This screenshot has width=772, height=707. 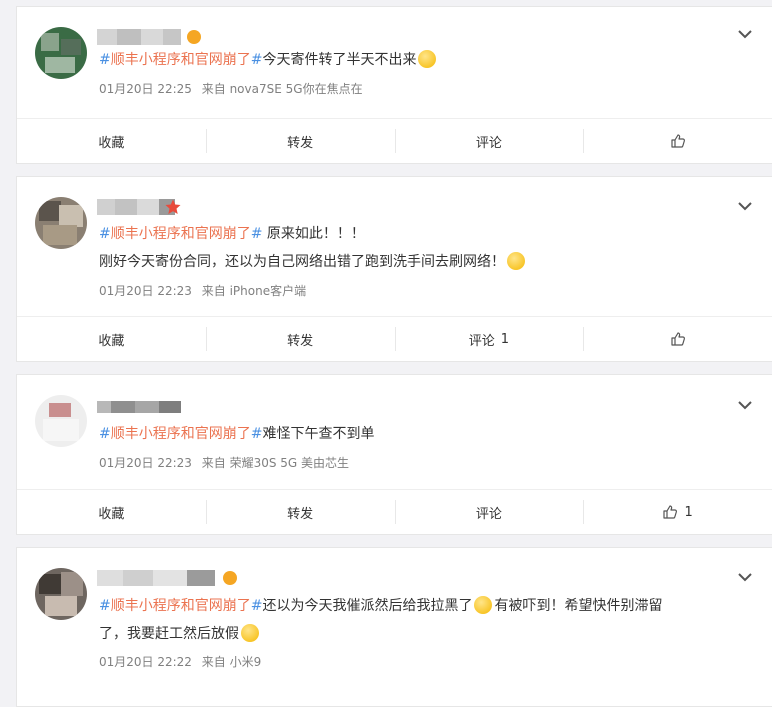 I want to click on awkward-smile-emoji-icon, so click(x=483, y=605).